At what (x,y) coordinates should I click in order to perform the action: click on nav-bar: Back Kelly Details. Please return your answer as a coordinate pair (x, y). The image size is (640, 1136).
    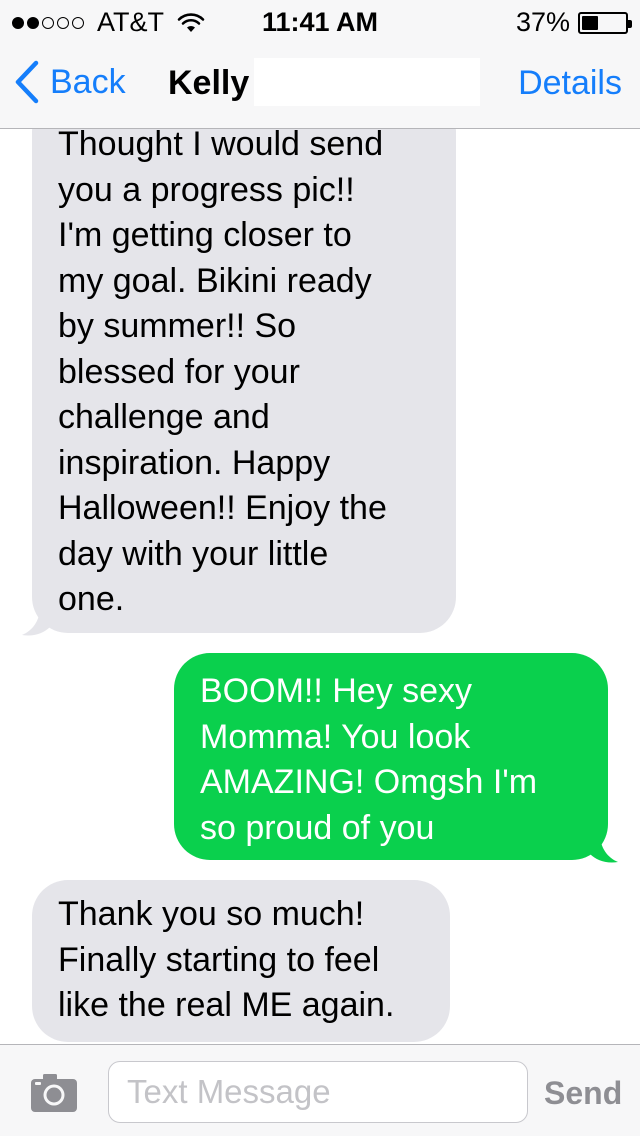
    Looking at the image, I should click on (320, 84).